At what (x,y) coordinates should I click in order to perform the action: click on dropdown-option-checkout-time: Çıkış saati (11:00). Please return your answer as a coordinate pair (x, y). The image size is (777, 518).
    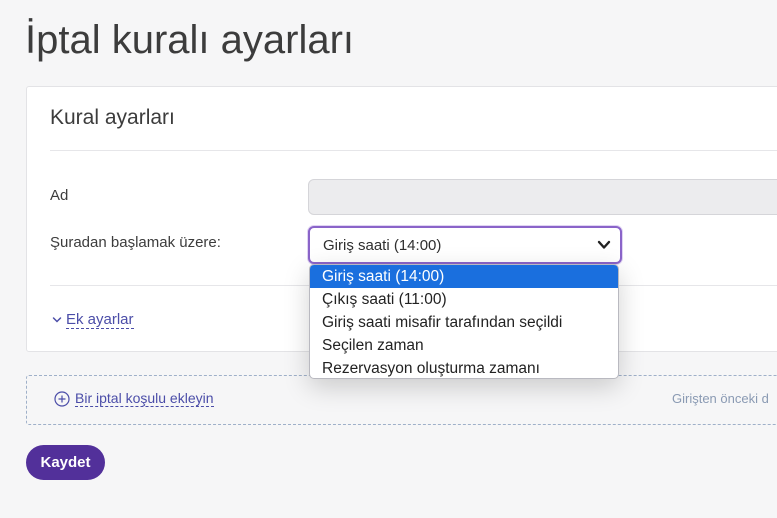
    Looking at the image, I should click on (464, 299).